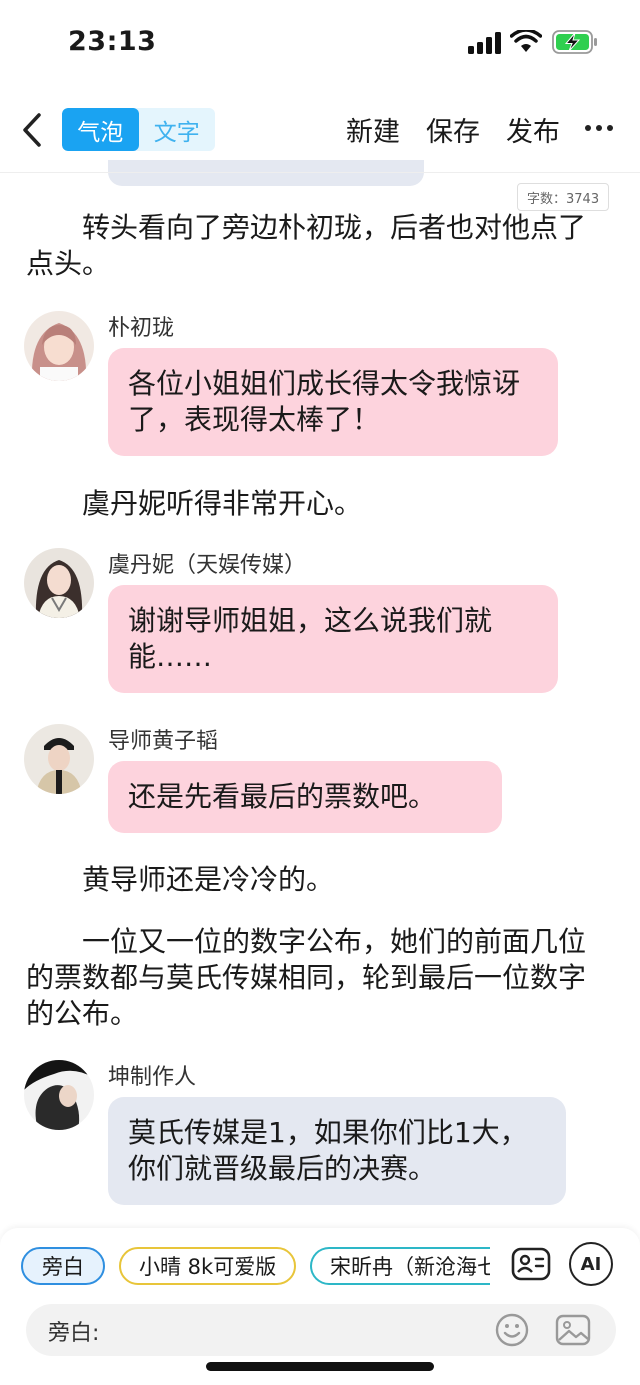 Image resolution: width=640 pixels, height=1385 pixels. I want to click on status-bar: 23:13, so click(320, 44).